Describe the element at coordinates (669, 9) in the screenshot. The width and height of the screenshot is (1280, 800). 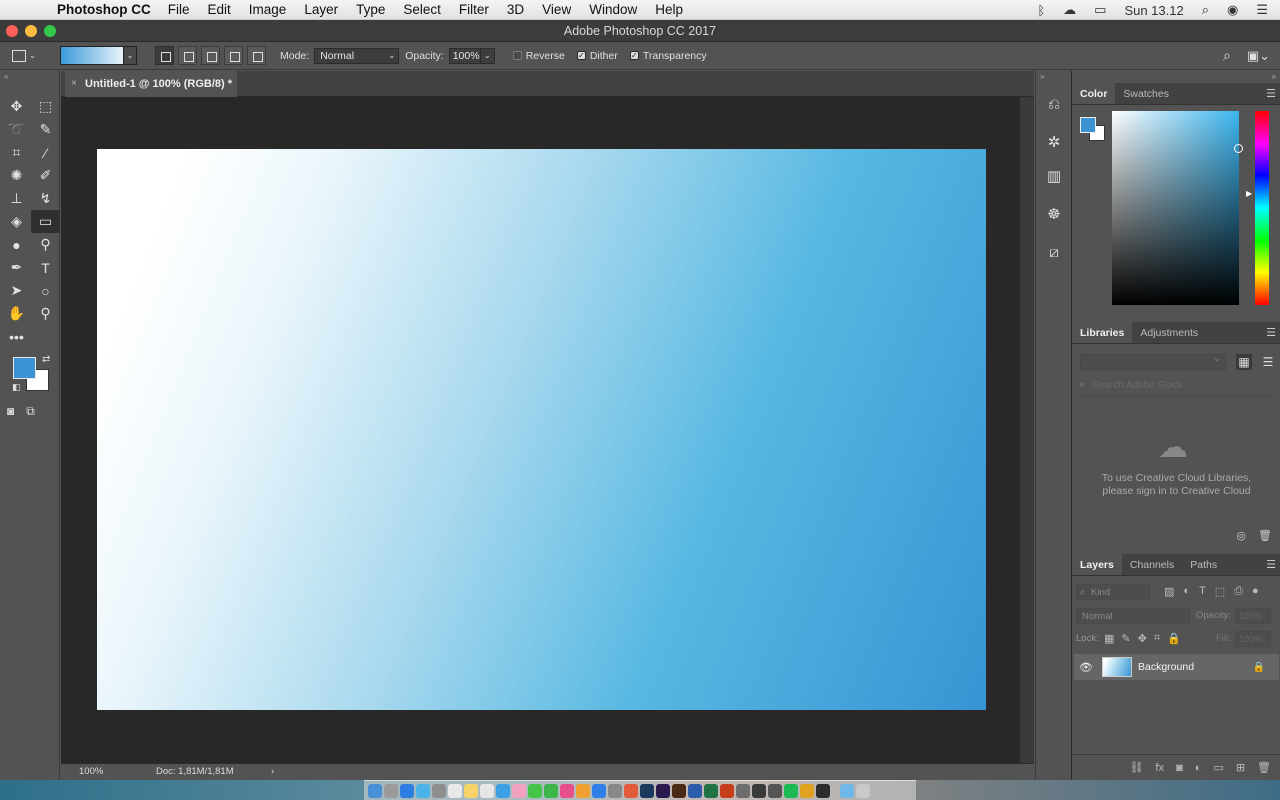
I see `menu-help: Help` at that location.